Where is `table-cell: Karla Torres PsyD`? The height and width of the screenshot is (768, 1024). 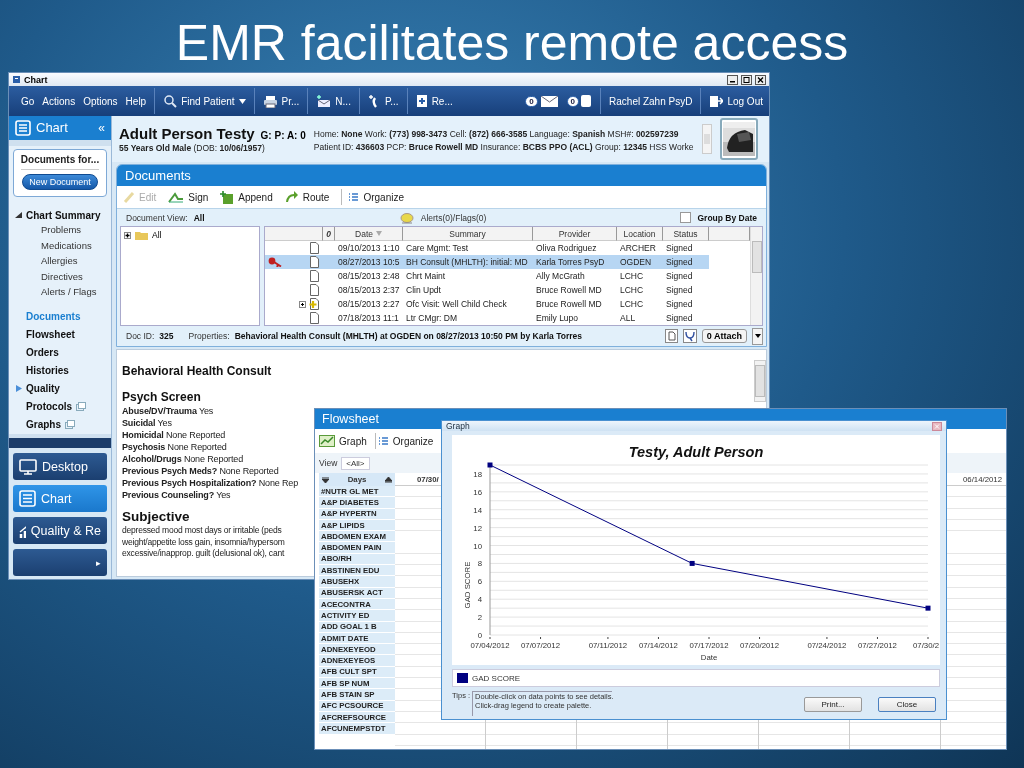
table-cell: Karla Torres PsyD is located at coordinates (575, 262).